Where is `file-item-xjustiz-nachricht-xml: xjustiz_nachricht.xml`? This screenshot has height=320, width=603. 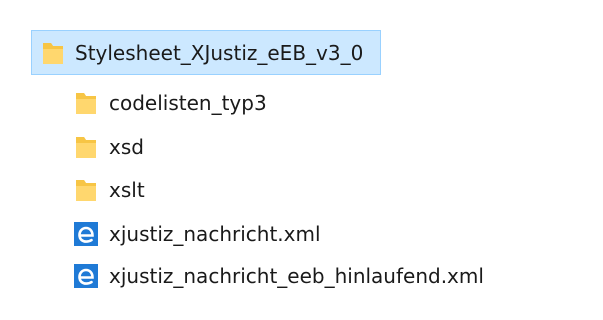
file-item-xjustiz-nachricht-xml: xjustiz_nachricht.xml is located at coordinates (197, 234).